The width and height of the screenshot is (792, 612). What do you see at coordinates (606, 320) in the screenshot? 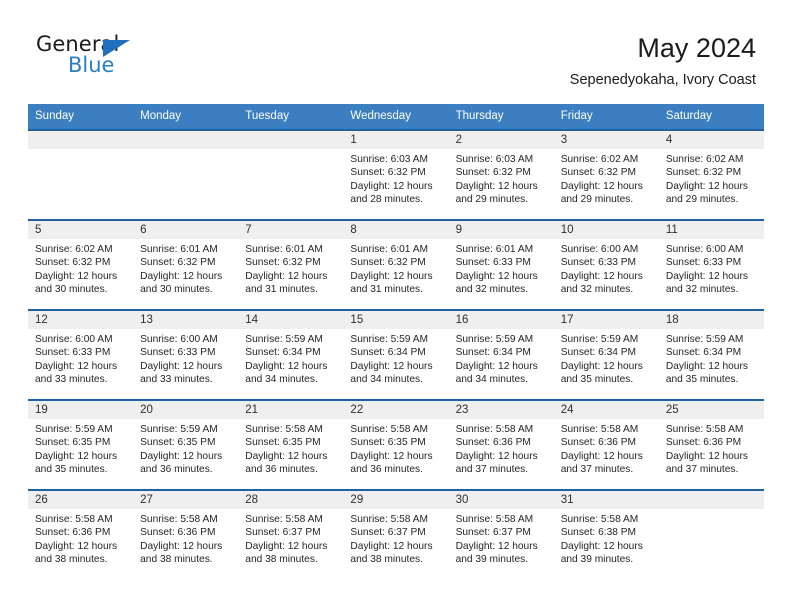
I see `day-number: 17` at bounding box center [606, 320].